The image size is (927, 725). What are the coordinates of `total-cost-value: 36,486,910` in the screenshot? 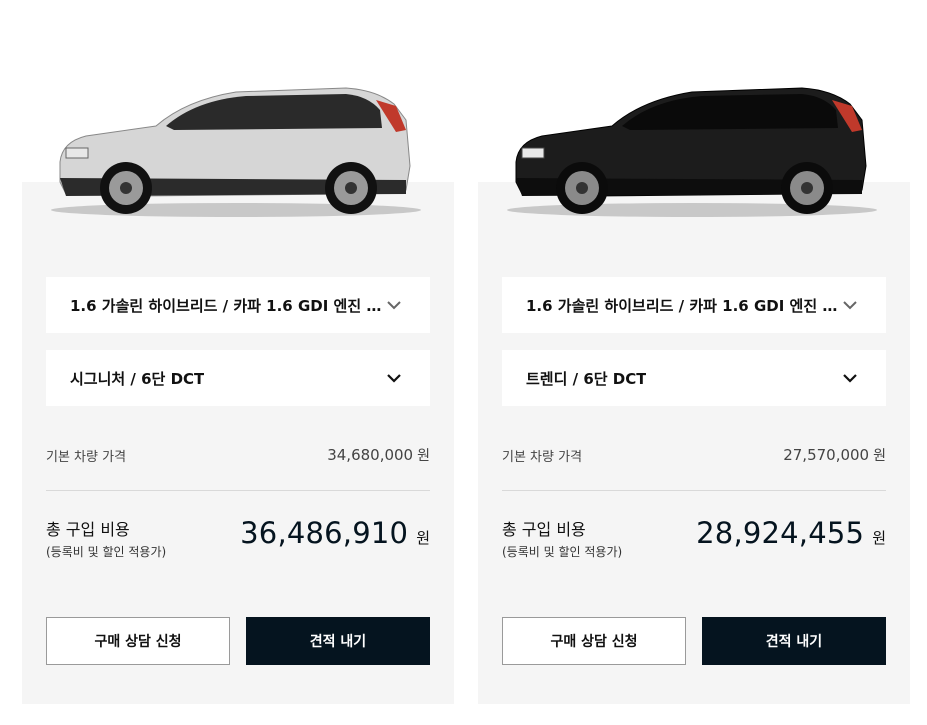 It's located at (324, 533).